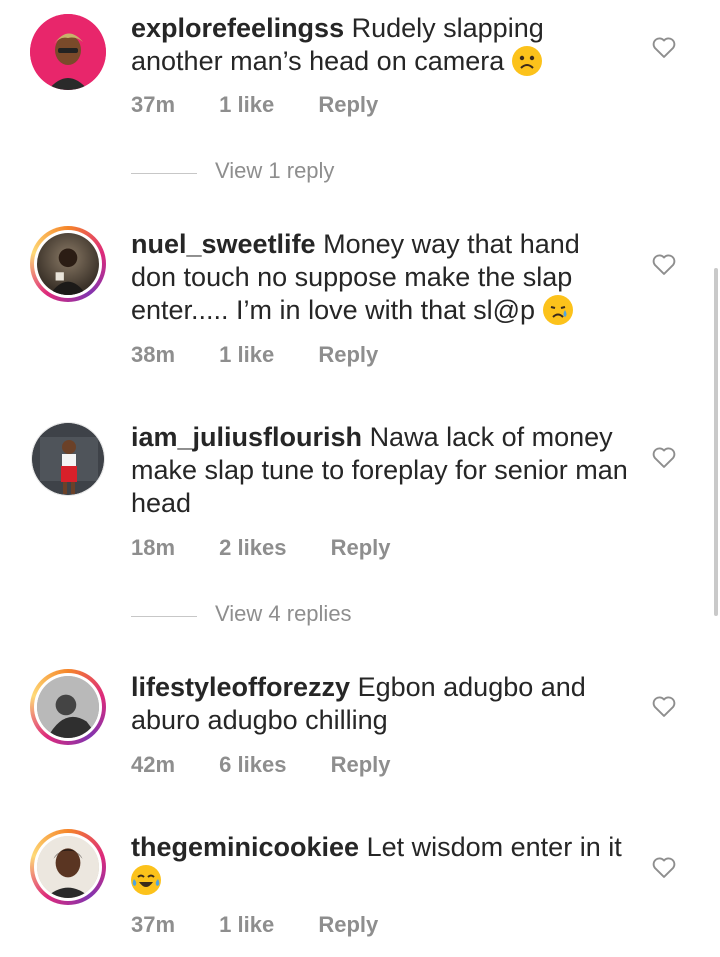 The height and width of the screenshot is (957, 720). Describe the element at coordinates (252, 547) in the screenshot. I see `comment-likes: 2 likes` at that location.